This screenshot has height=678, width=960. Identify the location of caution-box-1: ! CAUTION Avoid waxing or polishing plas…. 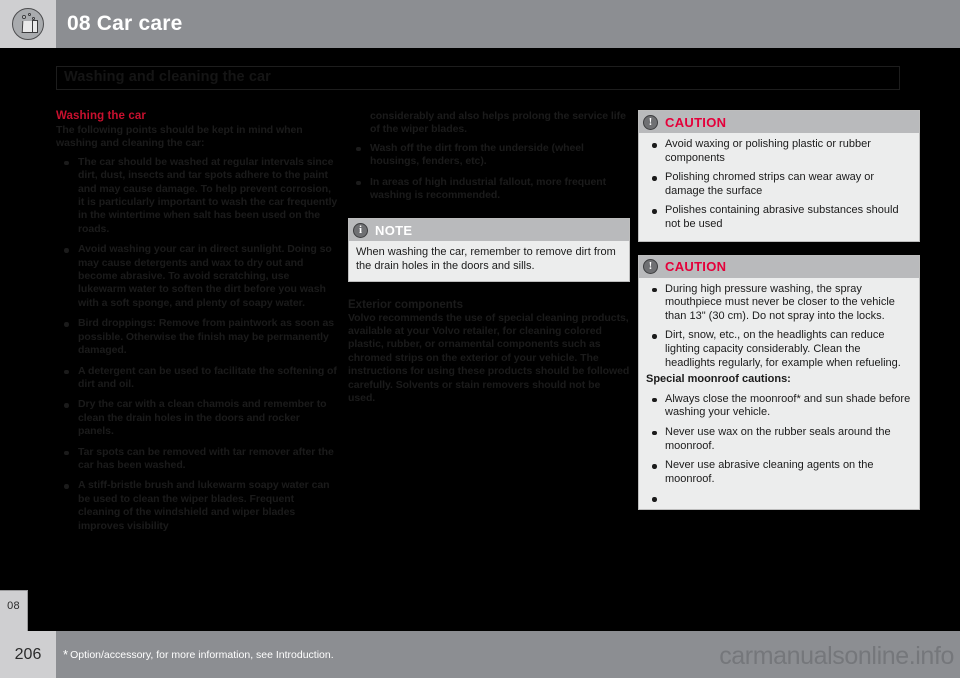
(779, 176).